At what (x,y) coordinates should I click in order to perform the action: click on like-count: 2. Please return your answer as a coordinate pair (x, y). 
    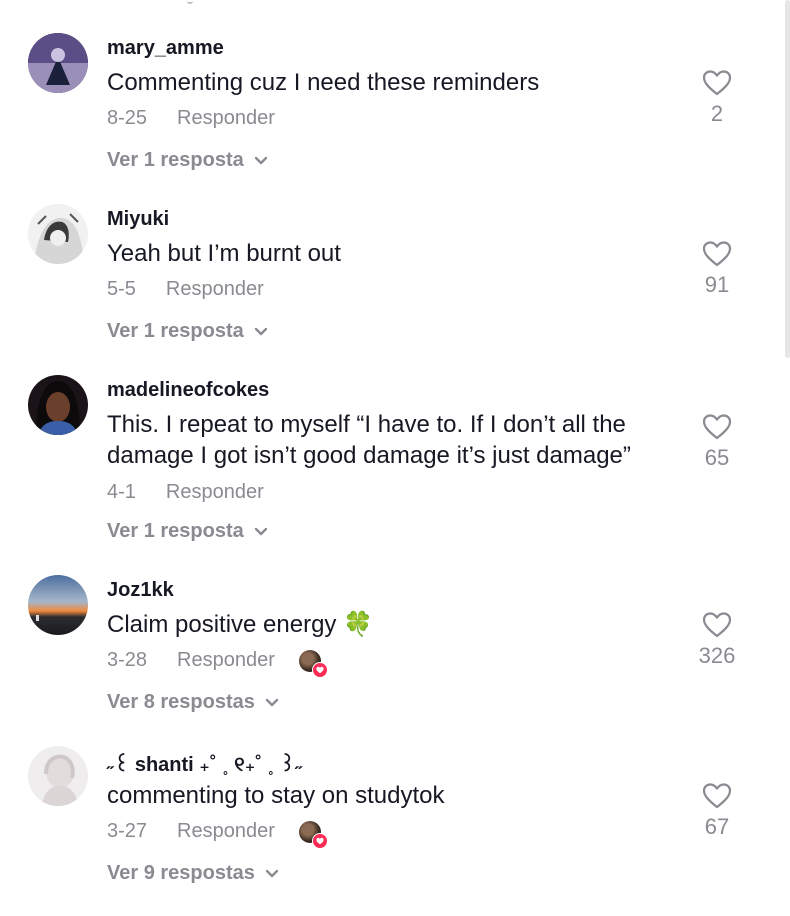
    Looking at the image, I should click on (717, 113).